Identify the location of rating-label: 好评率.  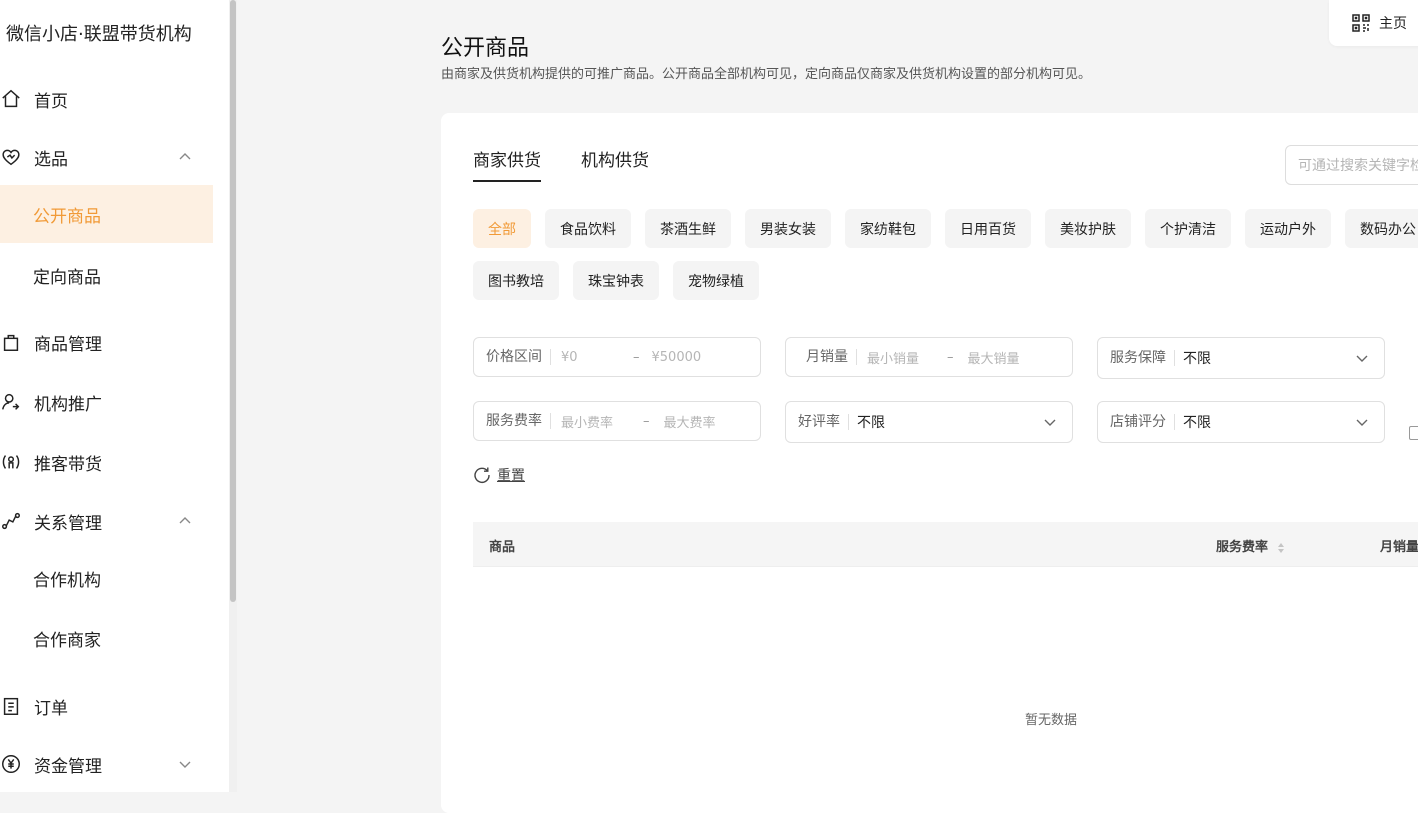
(817, 422).